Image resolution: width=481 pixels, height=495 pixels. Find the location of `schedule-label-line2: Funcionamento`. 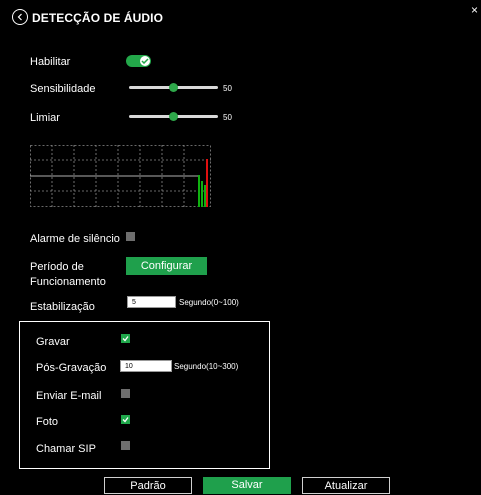

schedule-label-line2: Funcionamento is located at coordinates (68, 282).